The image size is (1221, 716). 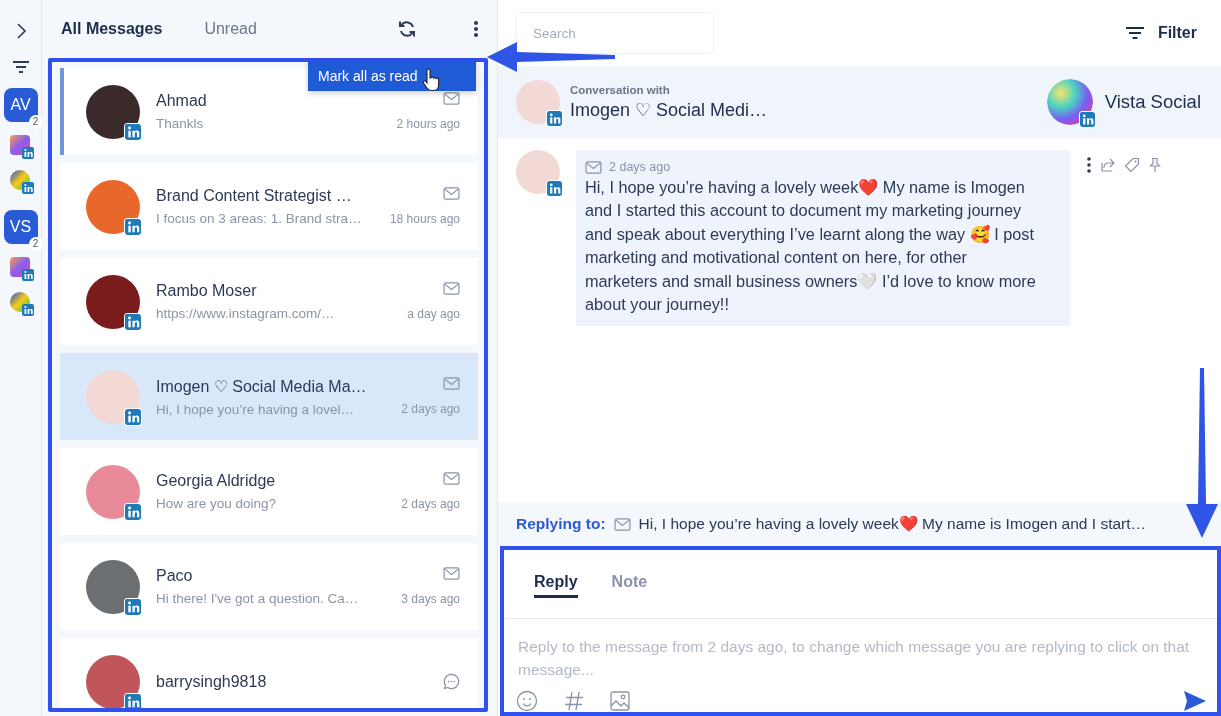 What do you see at coordinates (180, 123) in the screenshot?
I see `message-preview: Thankls` at bounding box center [180, 123].